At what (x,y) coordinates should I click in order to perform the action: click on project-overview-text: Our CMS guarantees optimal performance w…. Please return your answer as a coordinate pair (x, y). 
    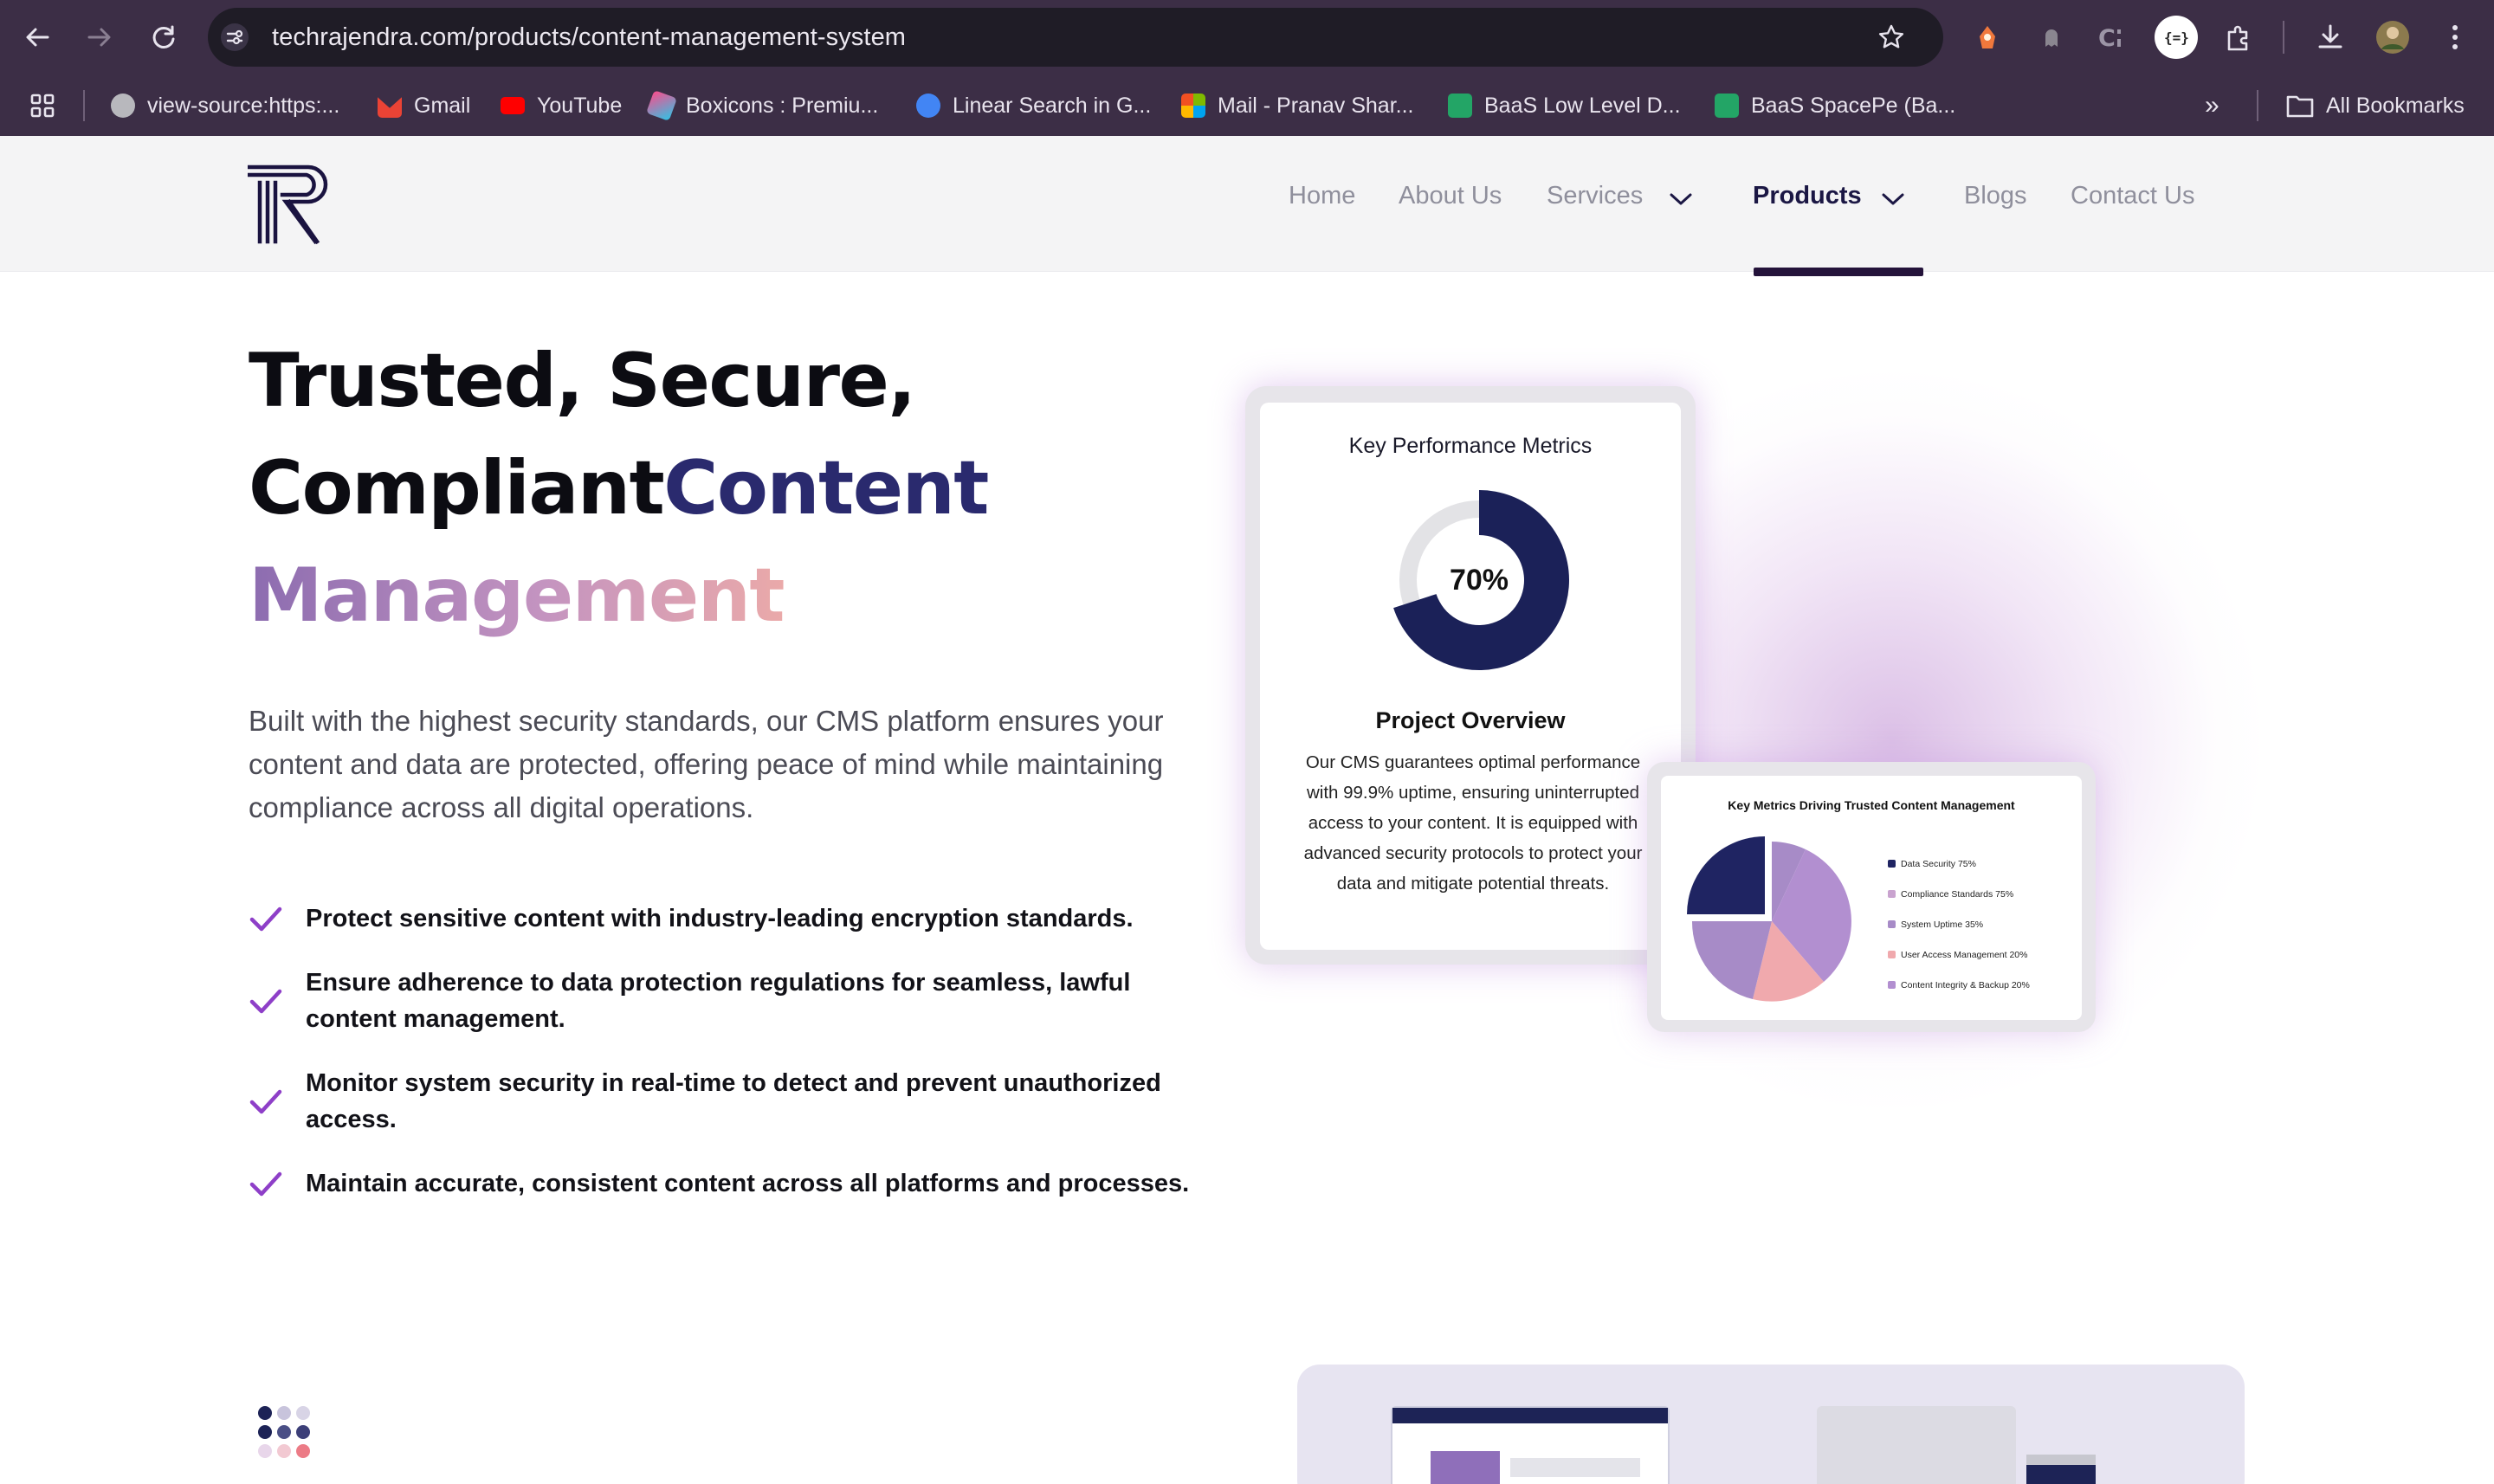
    Looking at the image, I should click on (1473, 823).